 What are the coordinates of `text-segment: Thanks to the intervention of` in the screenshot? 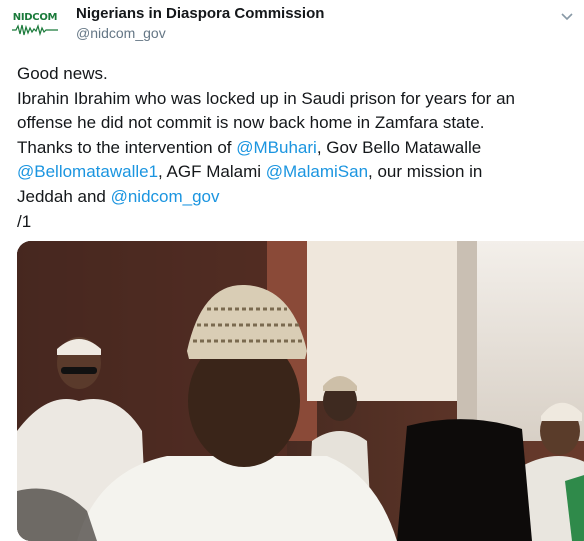 It's located at (127, 147).